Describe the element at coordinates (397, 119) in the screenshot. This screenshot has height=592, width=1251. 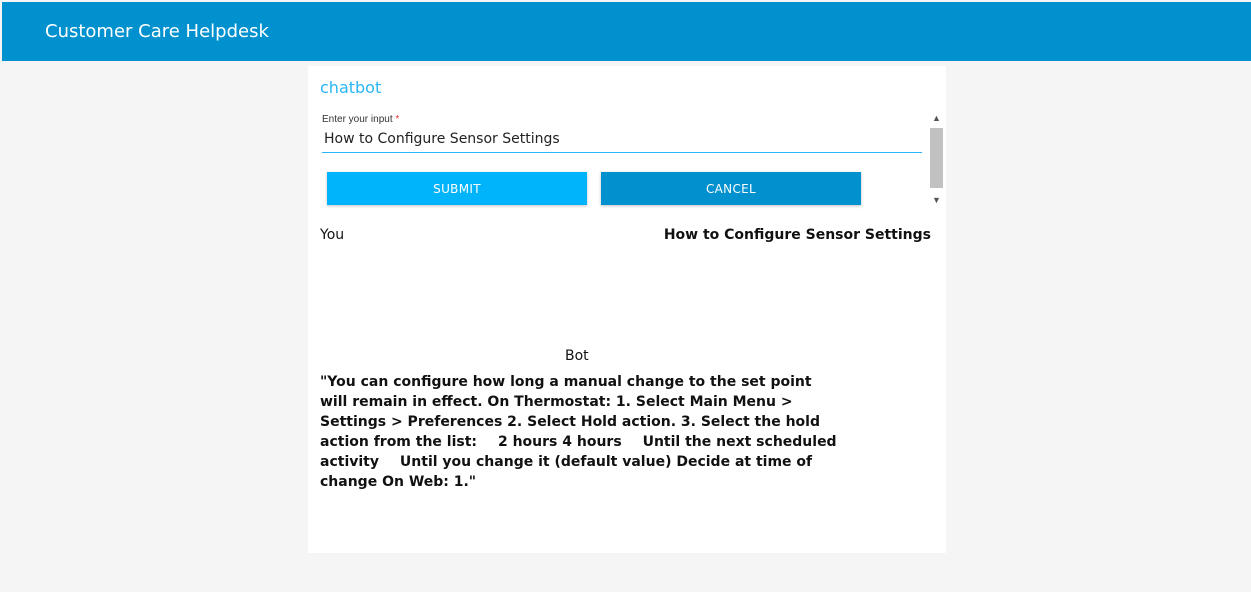
I see `required-asterisk: *` at that location.